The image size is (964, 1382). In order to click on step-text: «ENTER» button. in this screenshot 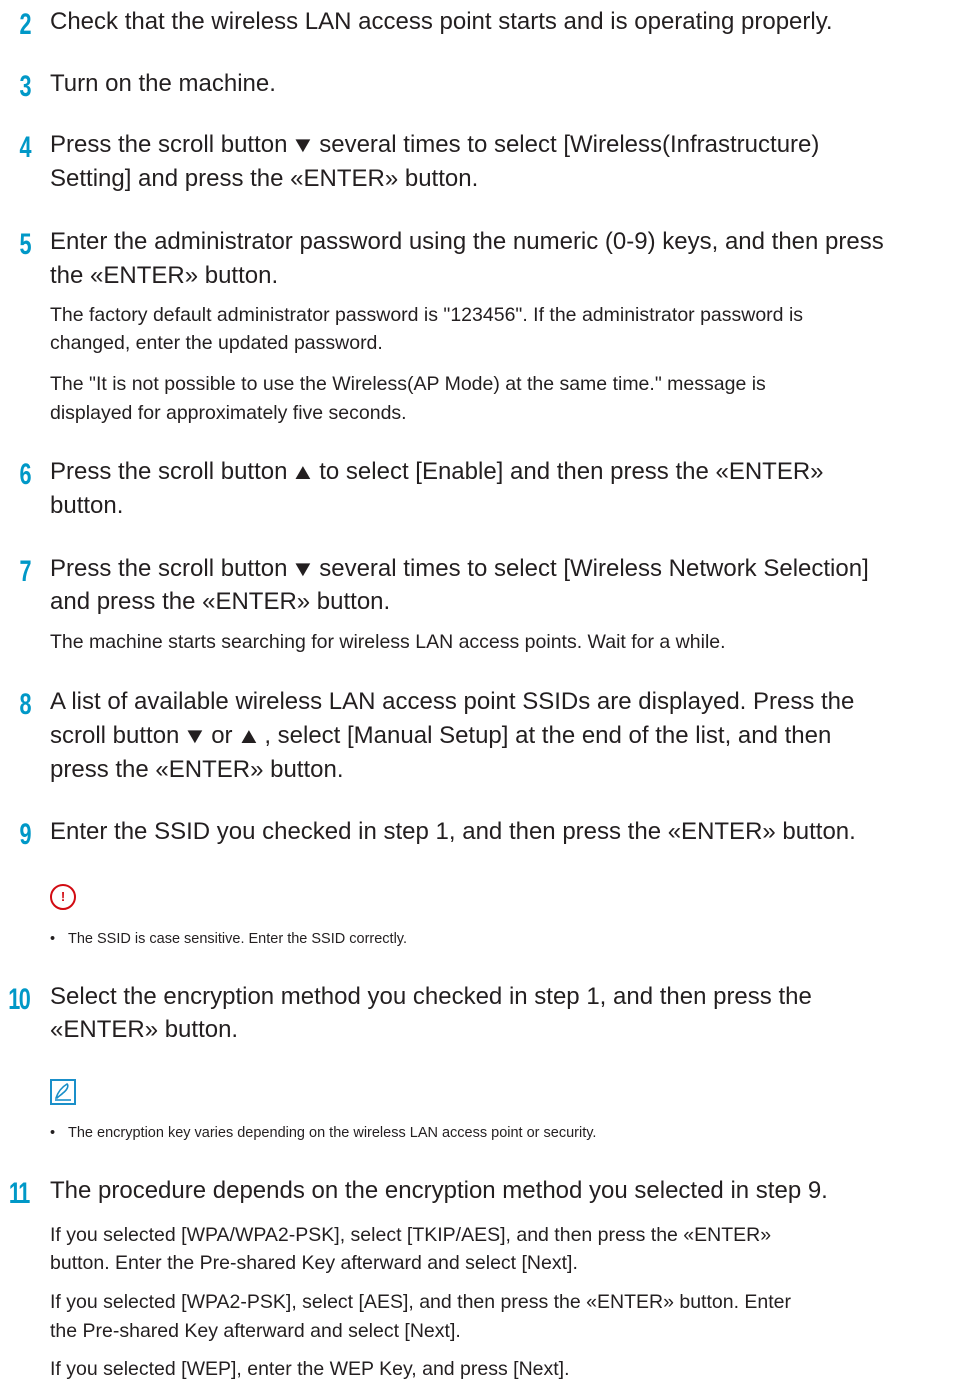, I will do `click(144, 1029)`.